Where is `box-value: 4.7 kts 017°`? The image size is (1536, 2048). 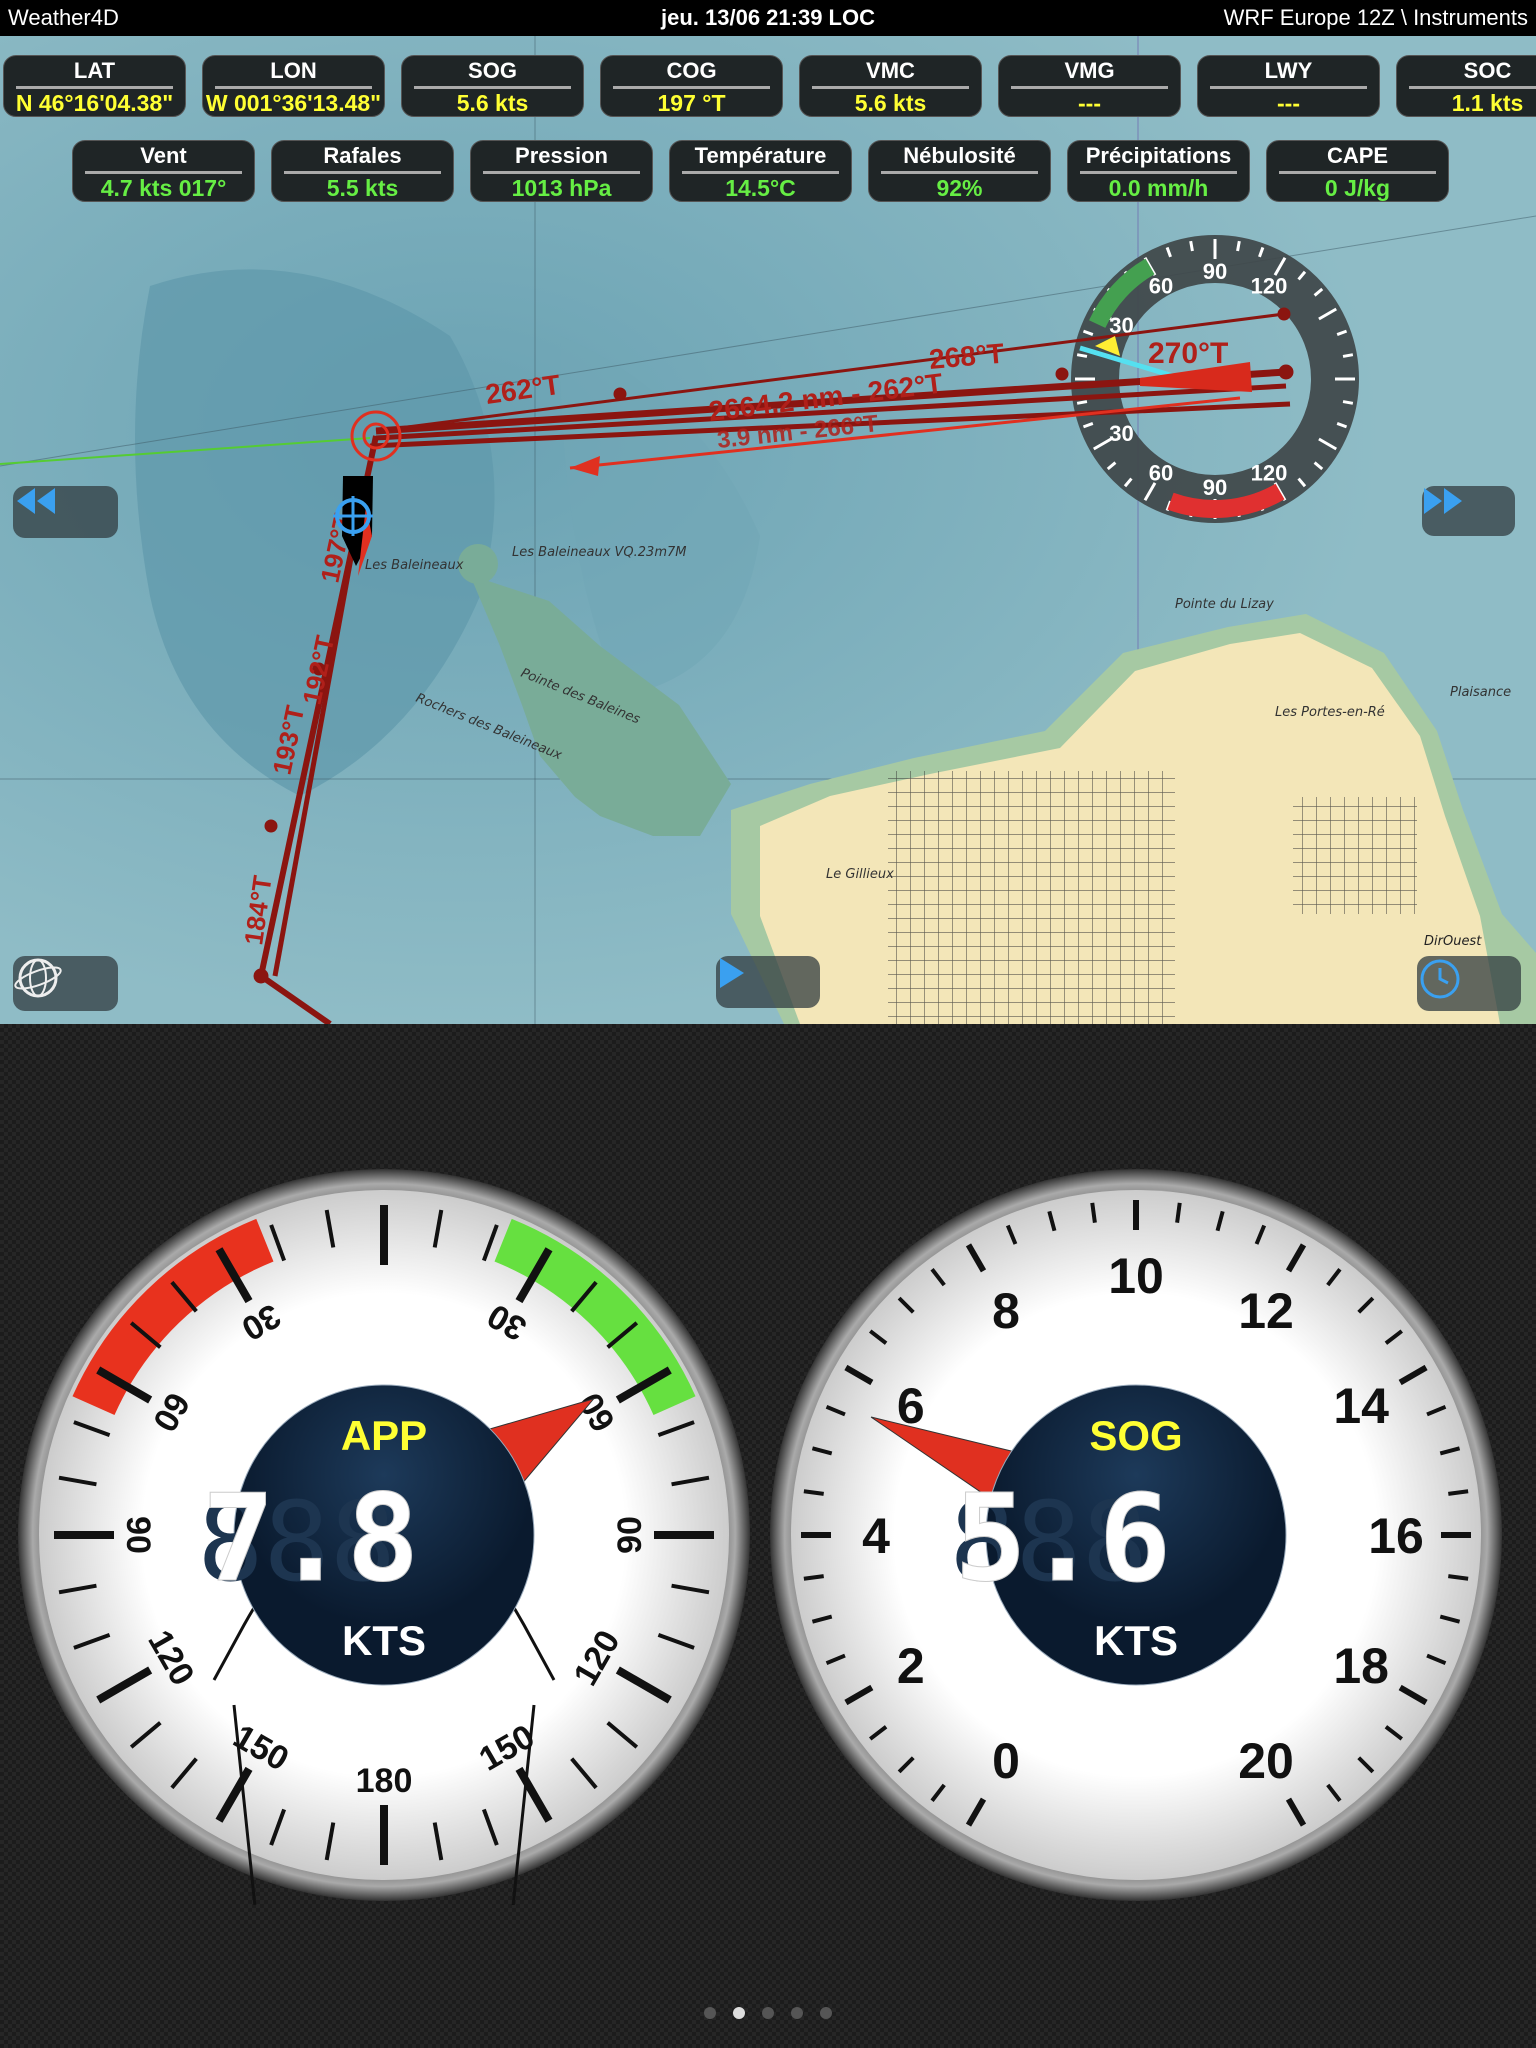
box-value: 4.7 kts 017° is located at coordinates (163, 188).